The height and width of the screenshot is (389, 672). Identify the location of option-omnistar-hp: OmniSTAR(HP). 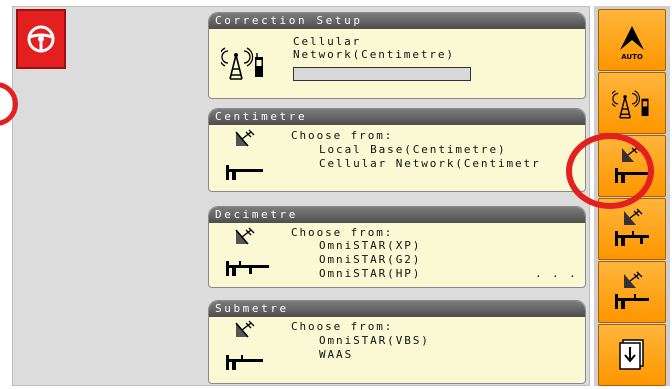
(370, 273).